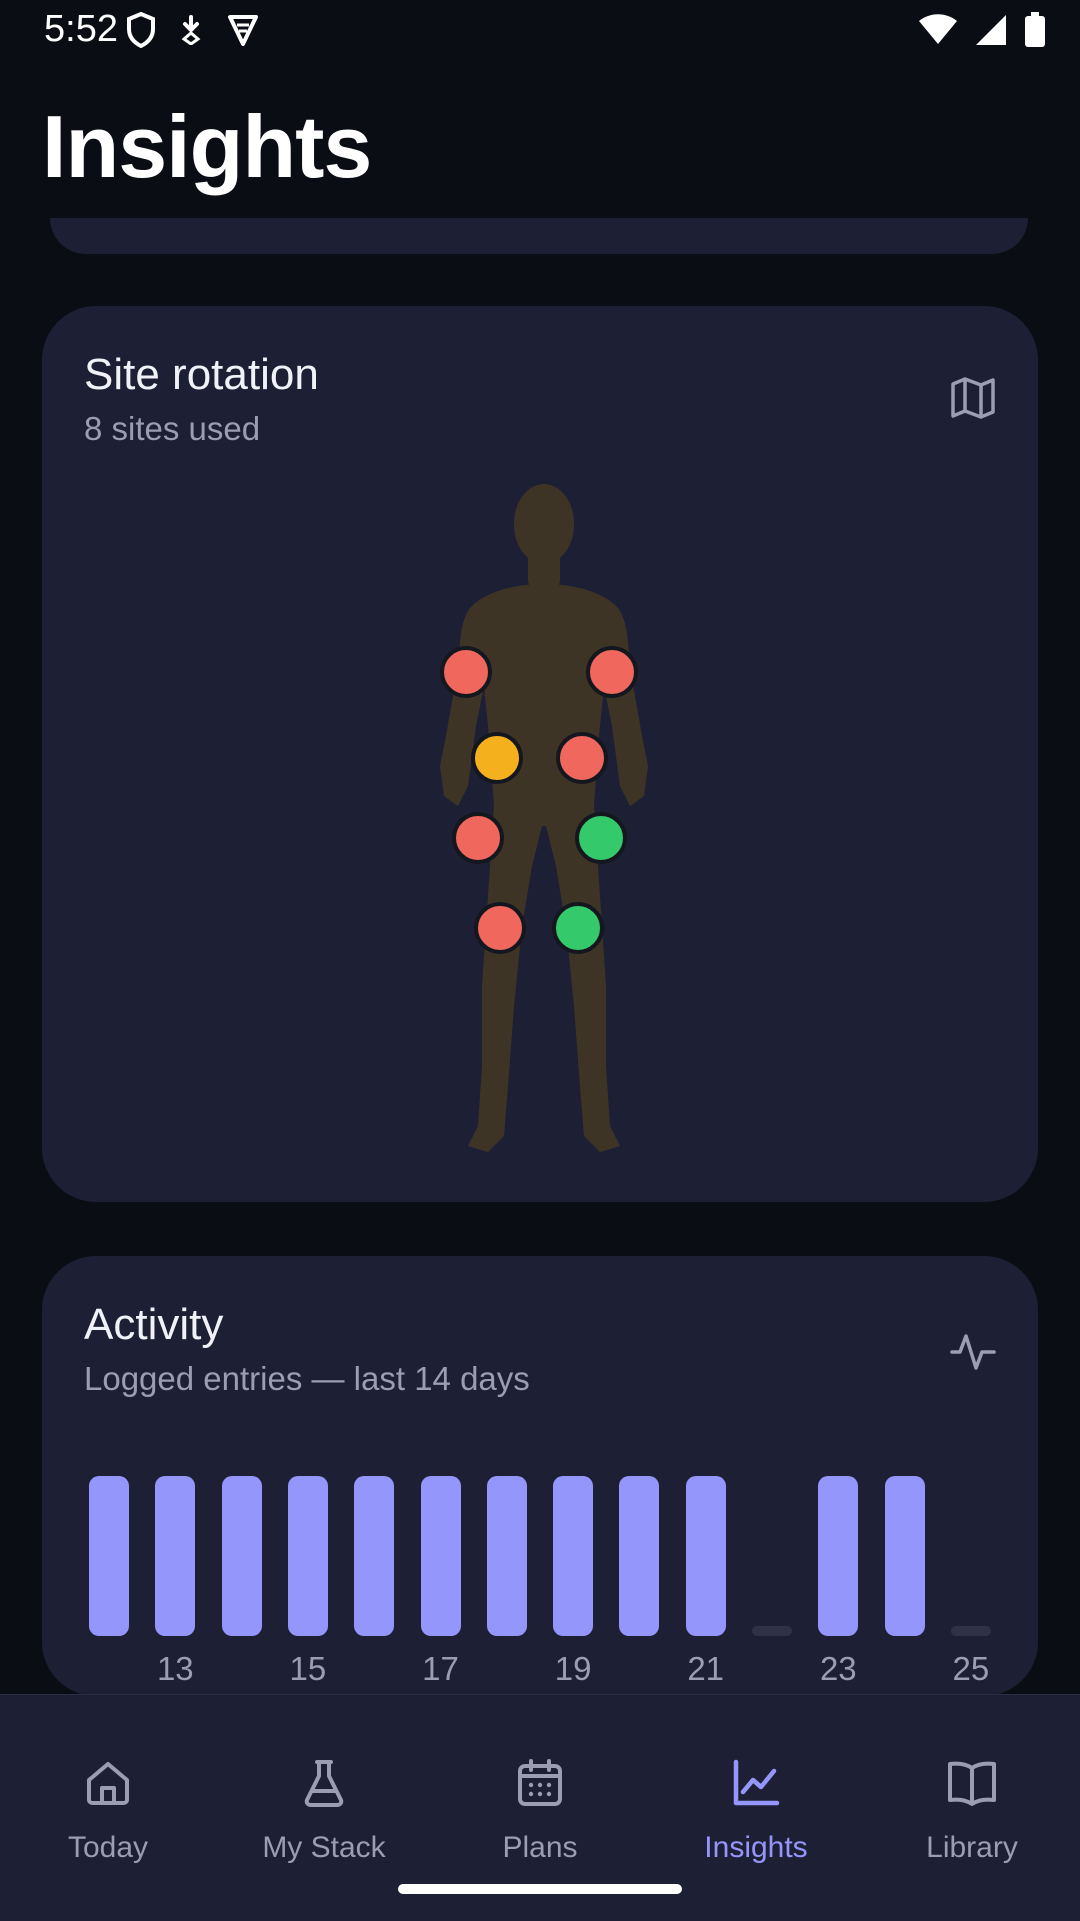  Describe the element at coordinates (207, 146) in the screenshot. I see `page-title: Insights` at that location.